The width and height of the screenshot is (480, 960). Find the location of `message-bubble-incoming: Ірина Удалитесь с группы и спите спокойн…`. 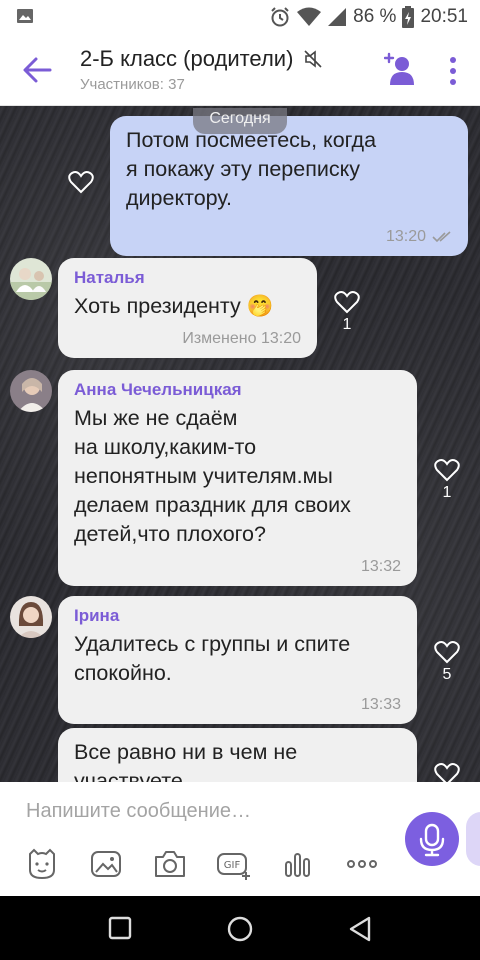

message-bubble-incoming: Ірина Удалитесь с группы и спите спокойн… is located at coordinates (237, 660).